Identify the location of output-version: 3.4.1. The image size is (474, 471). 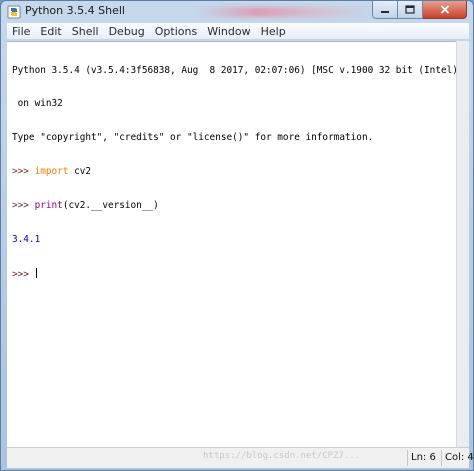
(26, 240).